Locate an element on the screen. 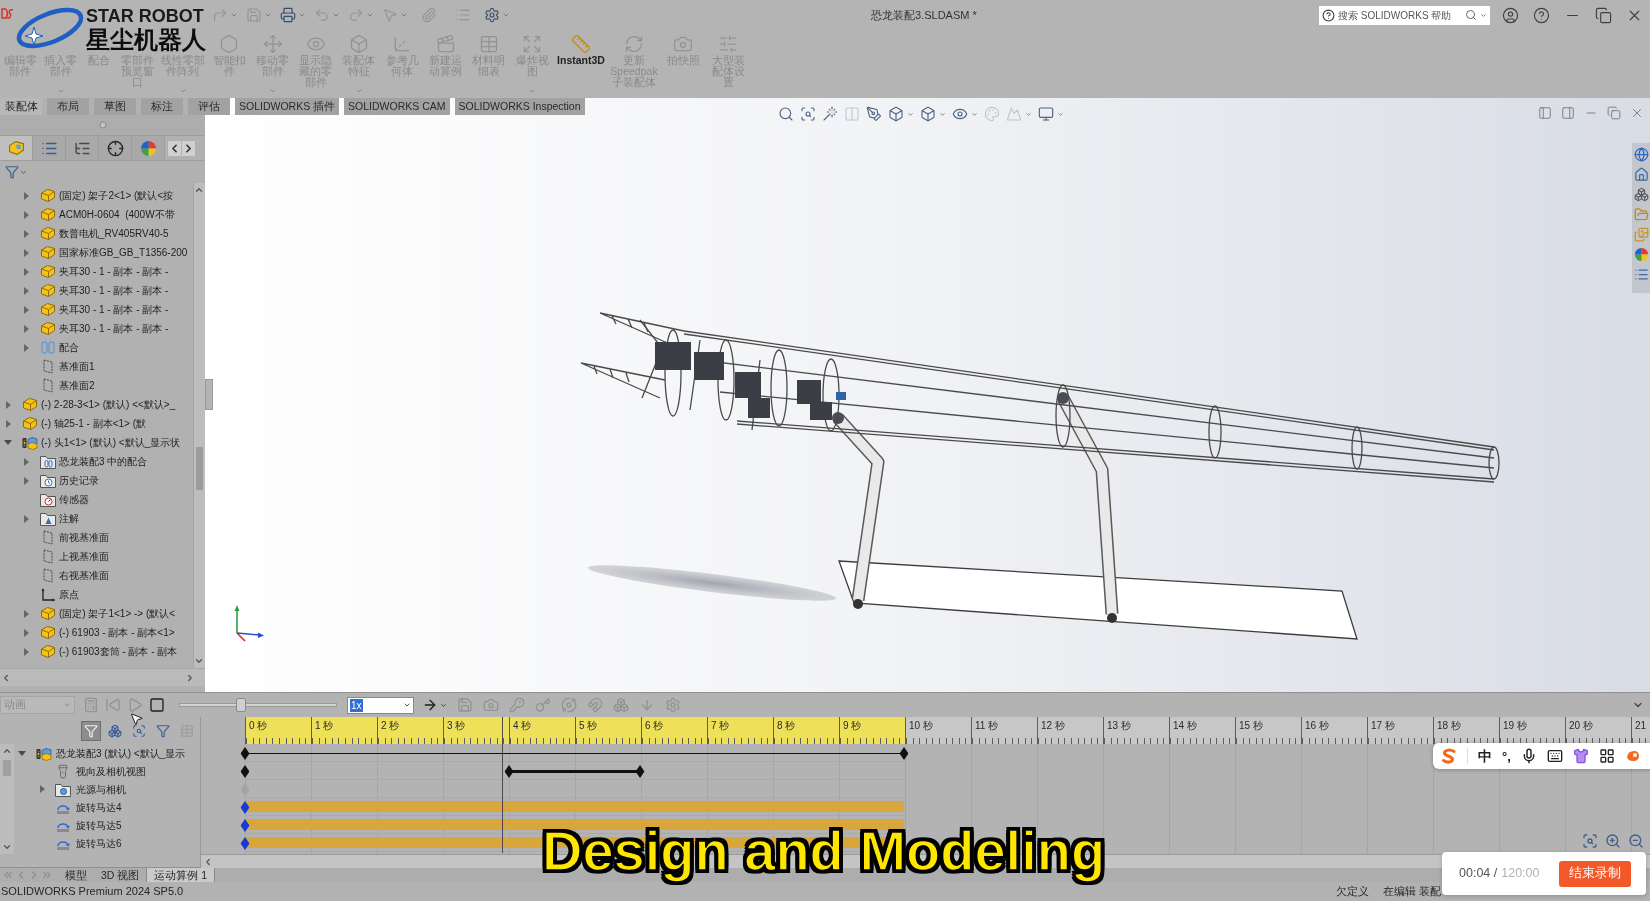 This screenshot has width=1650, height=901. tree-item: 旋转马达6 is located at coordinates (107, 843).